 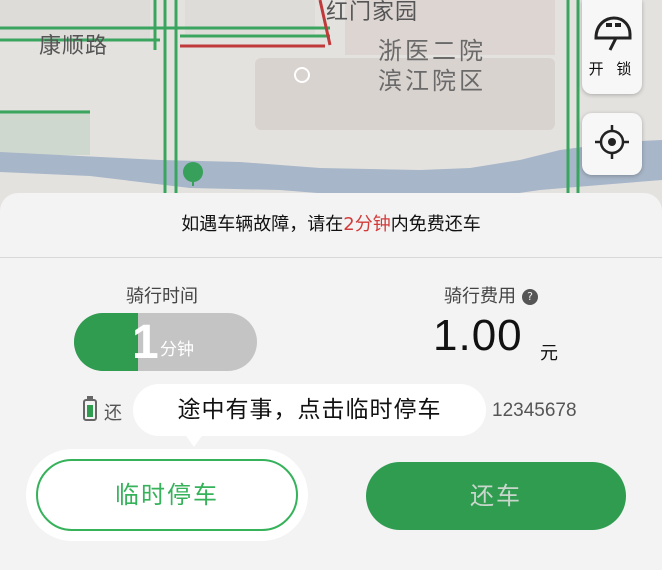 What do you see at coordinates (612, 68) in the screenshot?
I see `unlock-label: 开 锁` at bounding box center [612, 68].